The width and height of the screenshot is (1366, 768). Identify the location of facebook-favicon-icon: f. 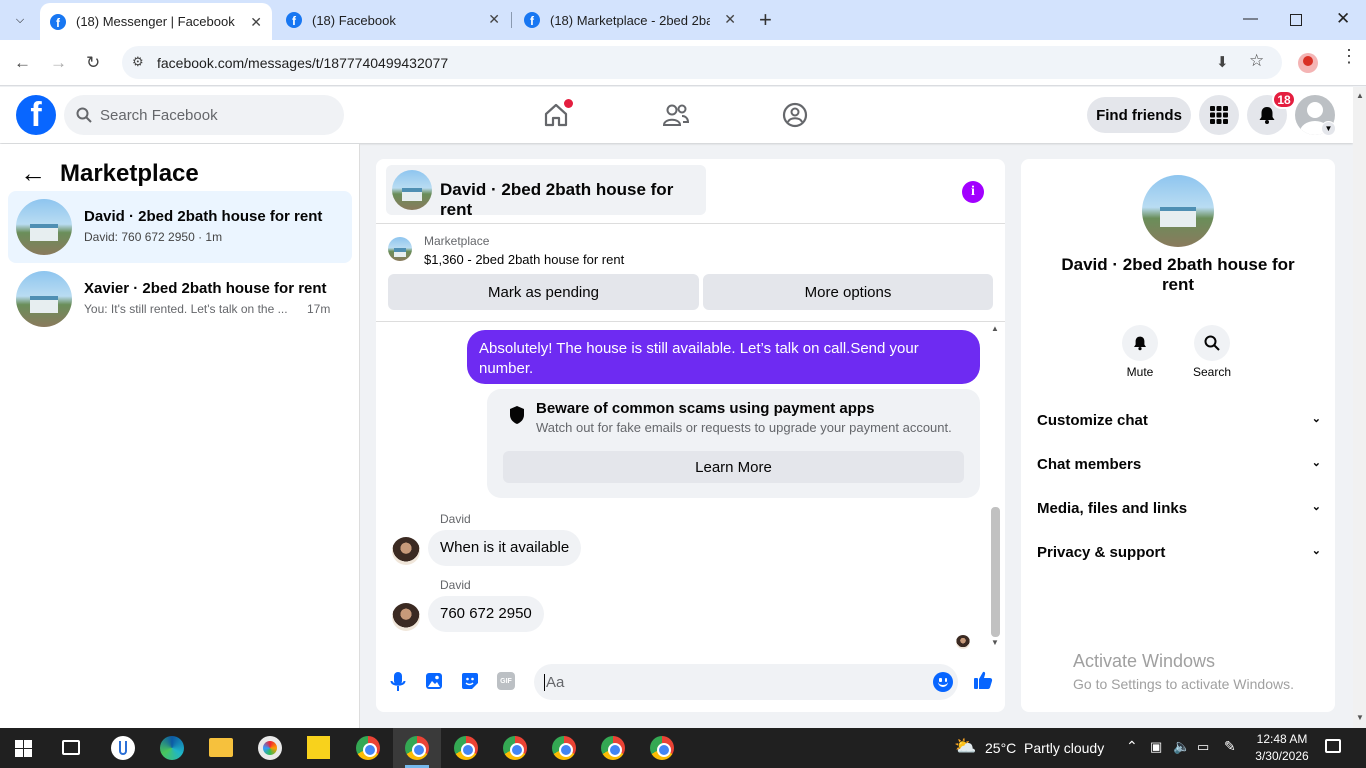
(58, 21).